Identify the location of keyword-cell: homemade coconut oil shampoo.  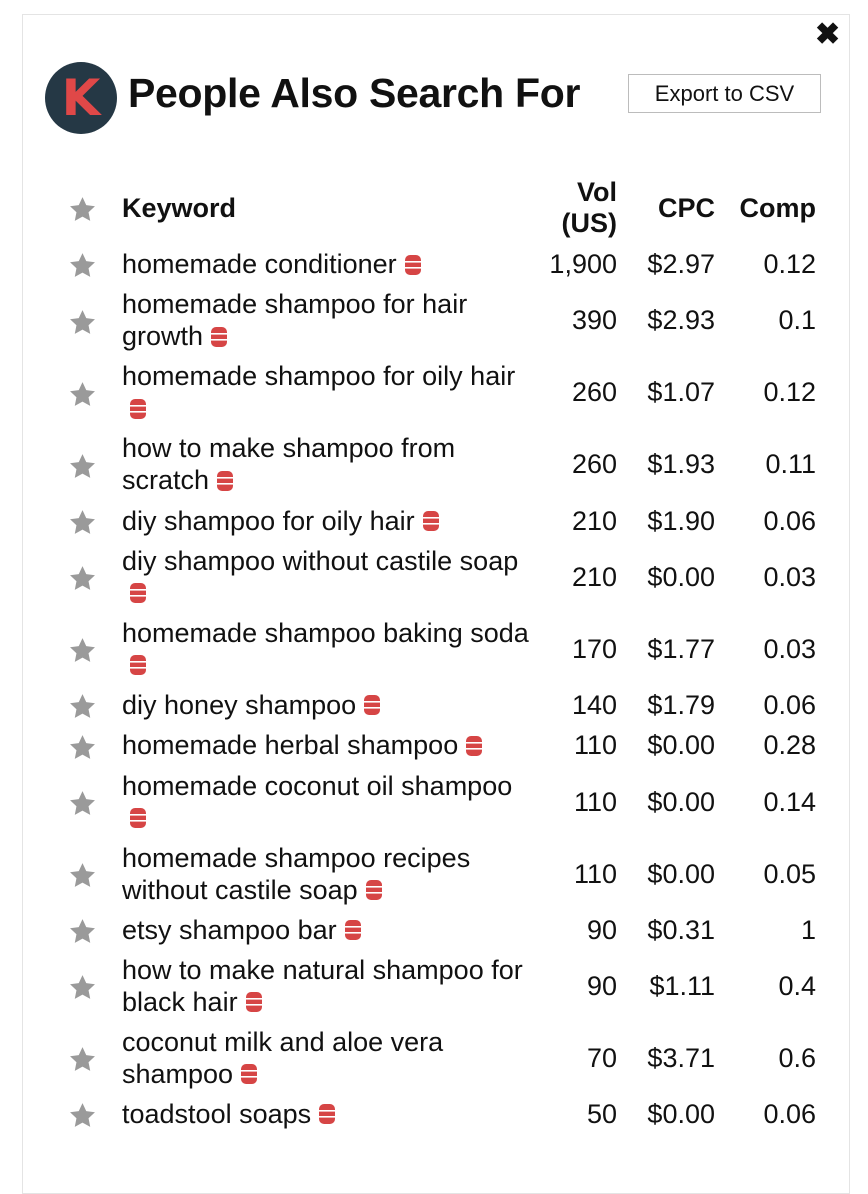
(329, 802).